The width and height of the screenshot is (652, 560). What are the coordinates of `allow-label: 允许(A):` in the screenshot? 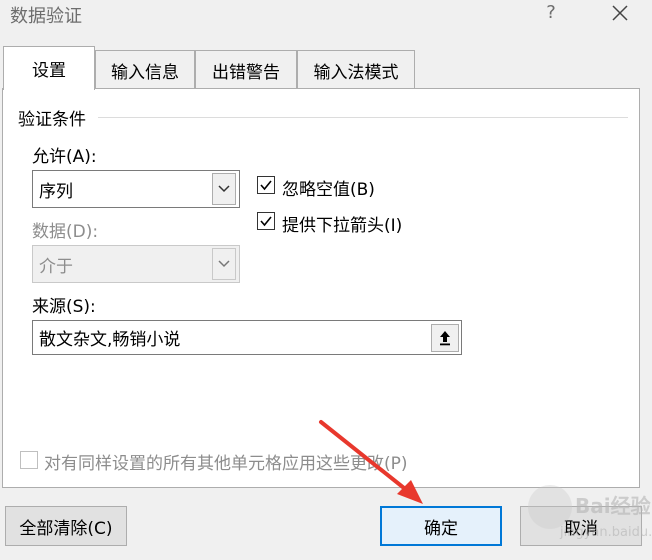 It's located at (64, 157).